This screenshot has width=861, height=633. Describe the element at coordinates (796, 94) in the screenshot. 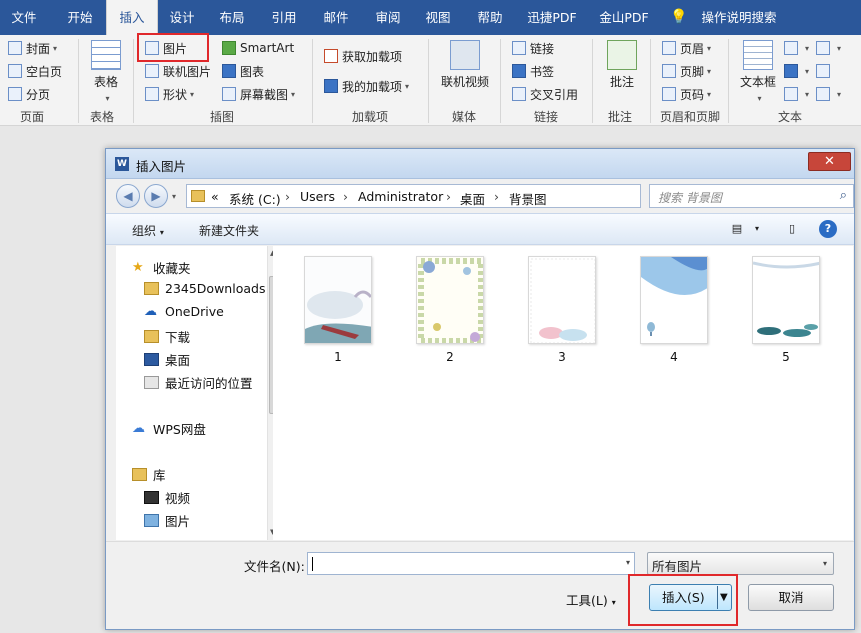

I see `drop-cap-button: ▾` at that location.